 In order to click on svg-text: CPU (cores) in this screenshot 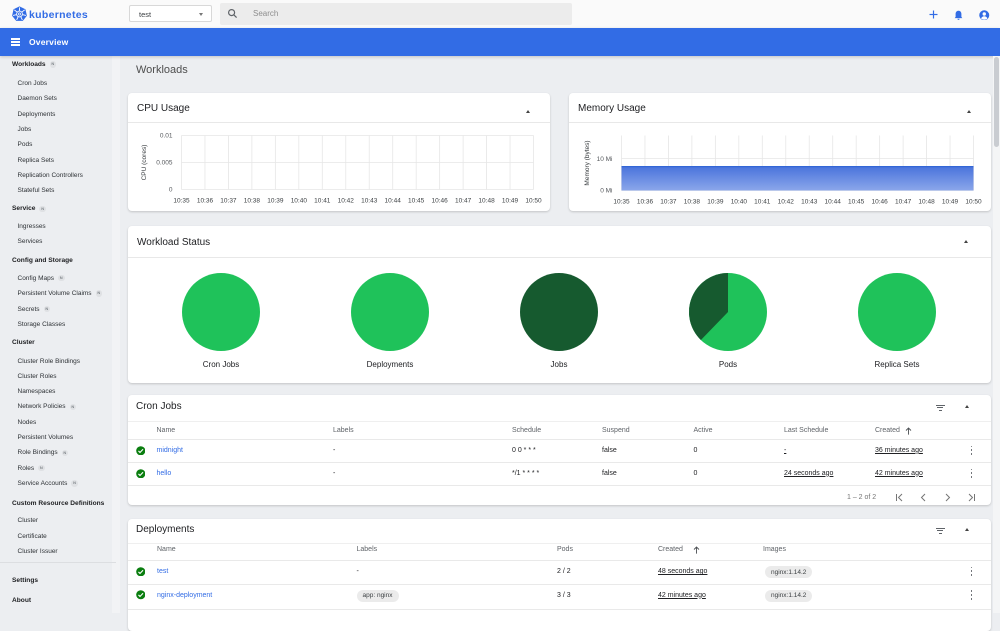, I will do `click(144, 163)`.